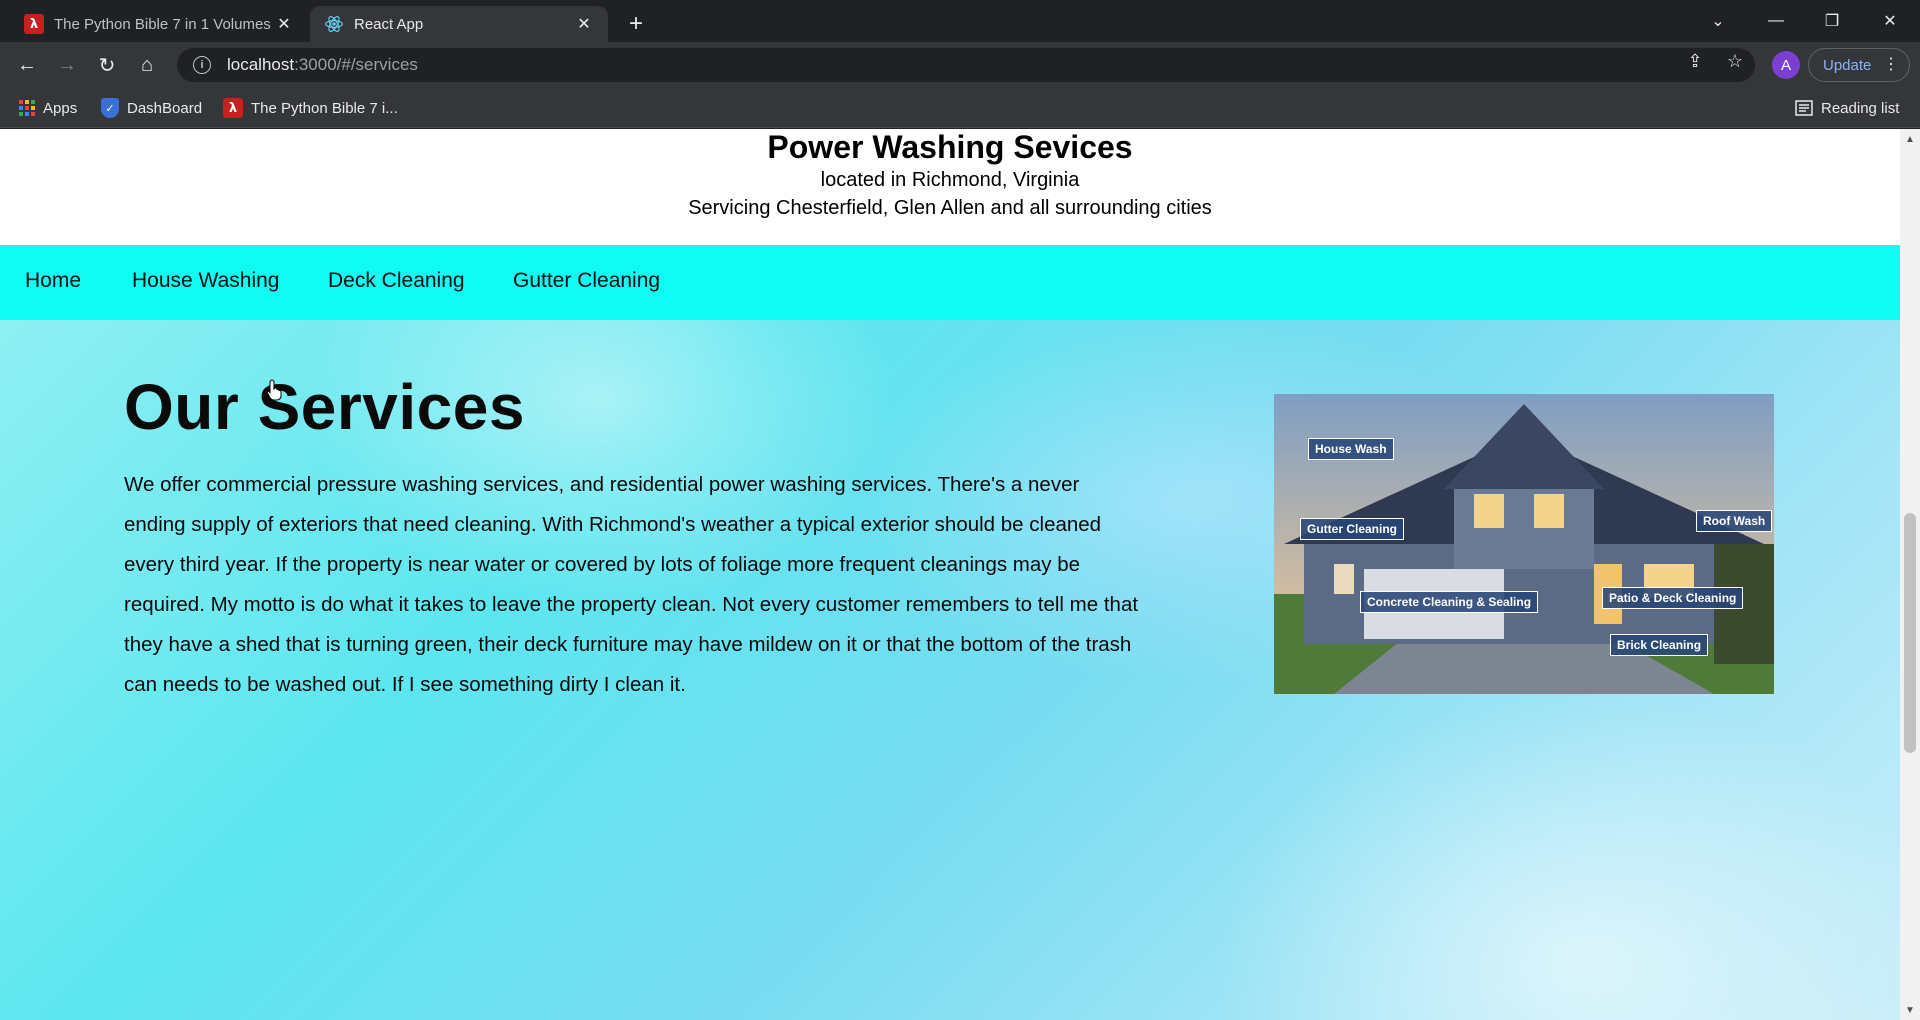 Image resolution: width=1920 pixels, height=1020 pixels. What do you see at coordinates (202, 65) in the screenshot?
I see `site-info-icon: i` at bounding box center [202, 65].